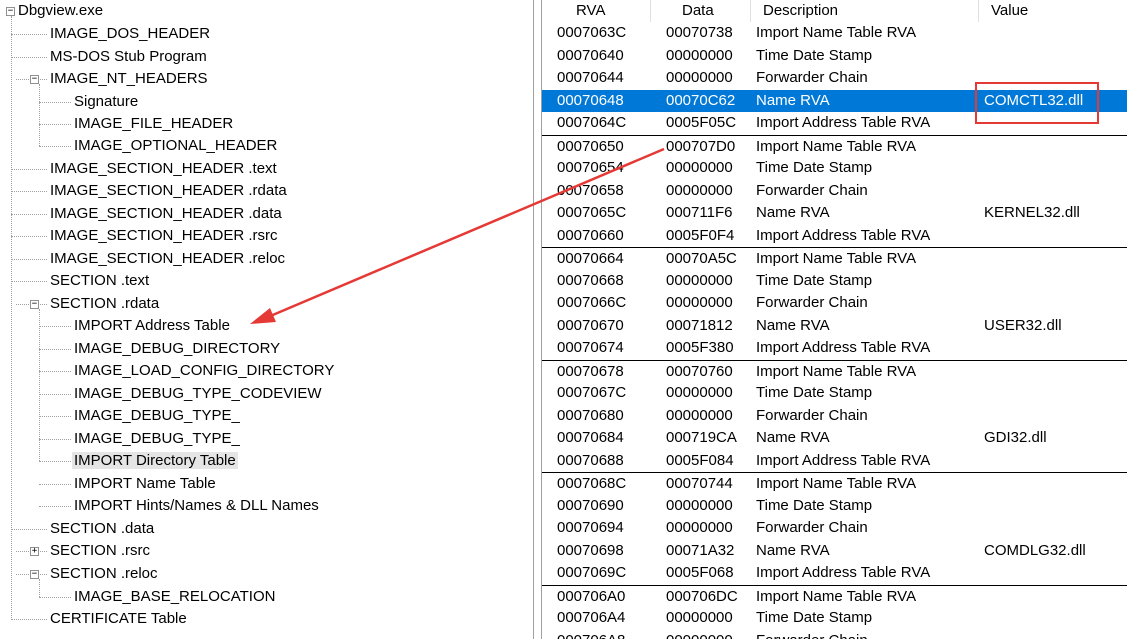 Image resolution: width=1127 pixels, height=639 pixels. Describe the element at coordinates (701, 100) in the screenshot. I see `cell-data: 00070C62` at that location.